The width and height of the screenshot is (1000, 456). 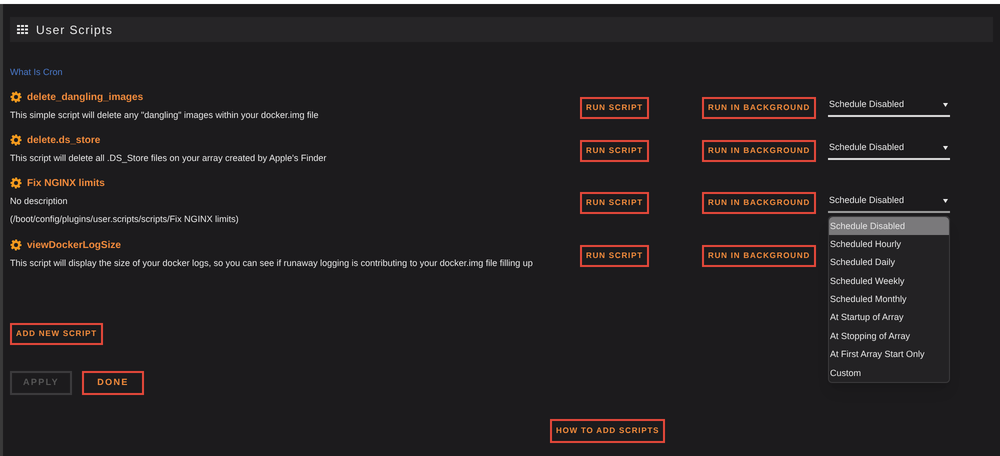 What do you see at coordinates (889, 299) in the screenshot?
I see `schedule-option: Scheduled Monthly` at bounding box center [889, 299].